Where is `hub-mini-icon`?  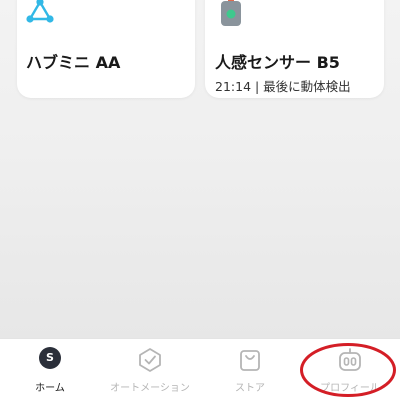 hub-mini-icon is located at coordinates (40, 11).